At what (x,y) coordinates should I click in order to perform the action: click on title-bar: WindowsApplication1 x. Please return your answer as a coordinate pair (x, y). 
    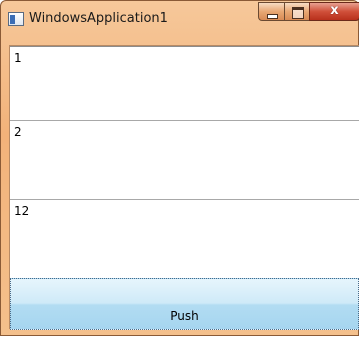
    Looking at the image, I should click on (180, 19).